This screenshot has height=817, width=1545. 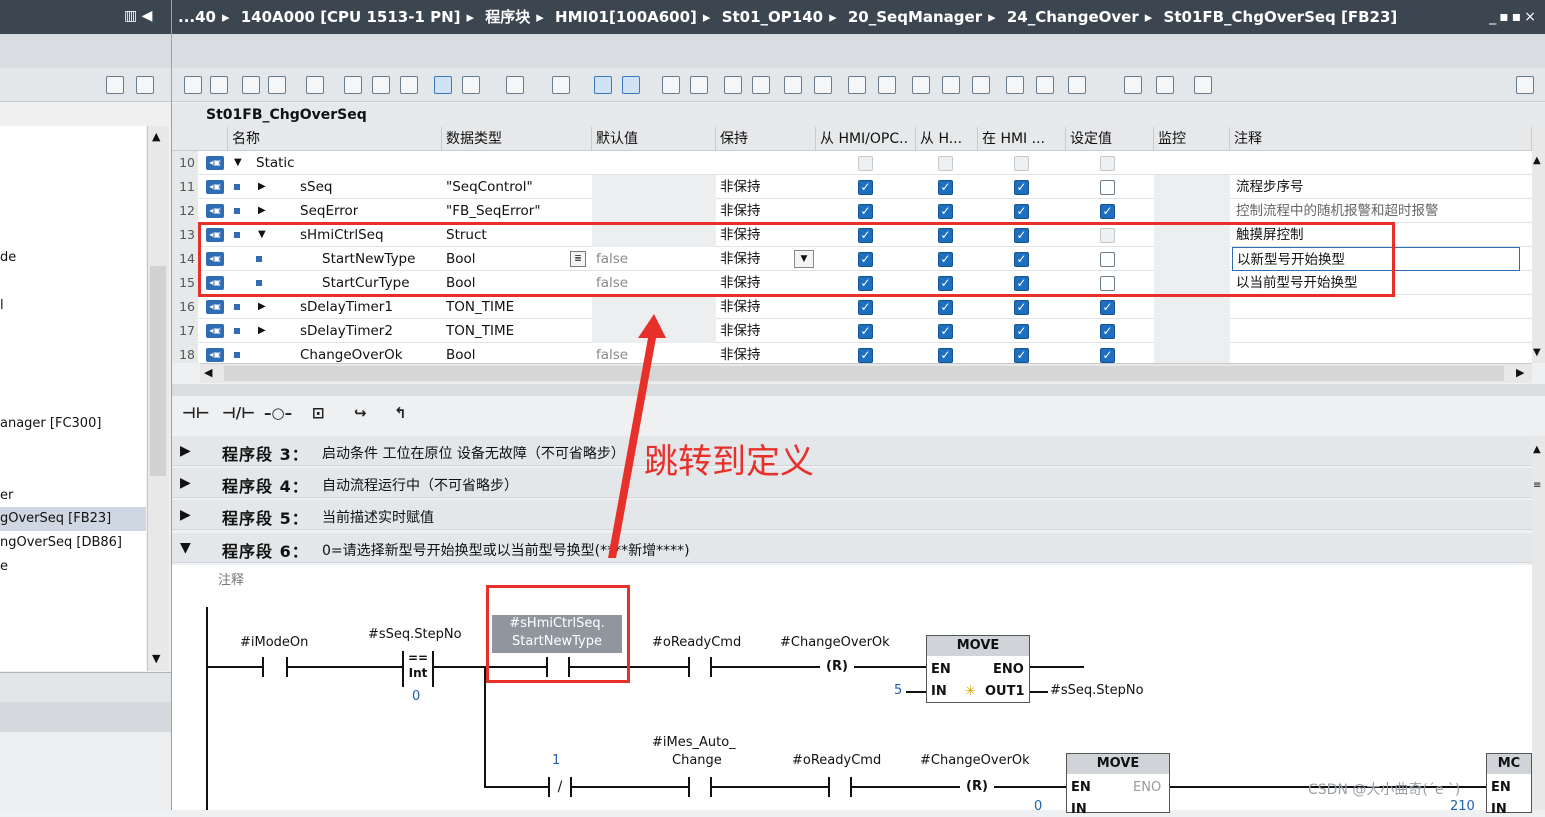 What do you see at coordinates (156, 658) in the screenshot?
I see `scroll-down-icon: ▼` at bounding box center [156, 658].